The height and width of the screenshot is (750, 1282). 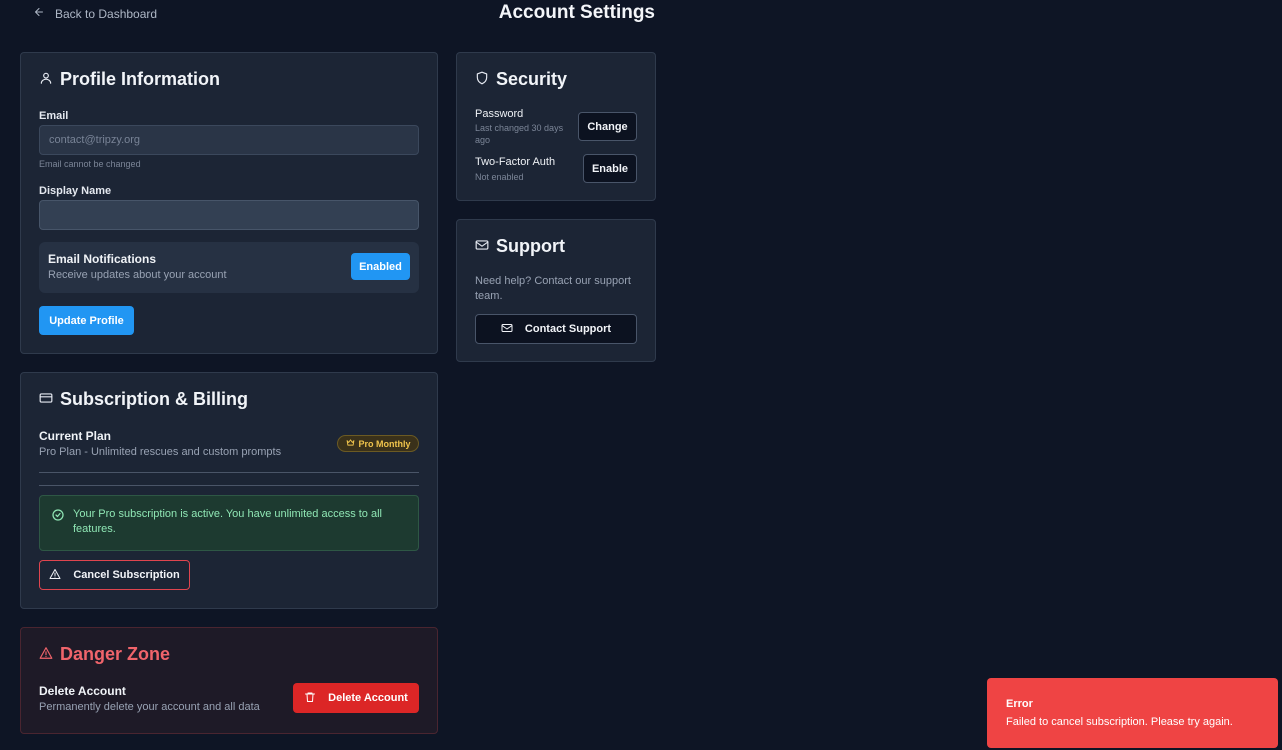 I want to click on profile-card-title: Profile Information, so click(x=140, y=79).